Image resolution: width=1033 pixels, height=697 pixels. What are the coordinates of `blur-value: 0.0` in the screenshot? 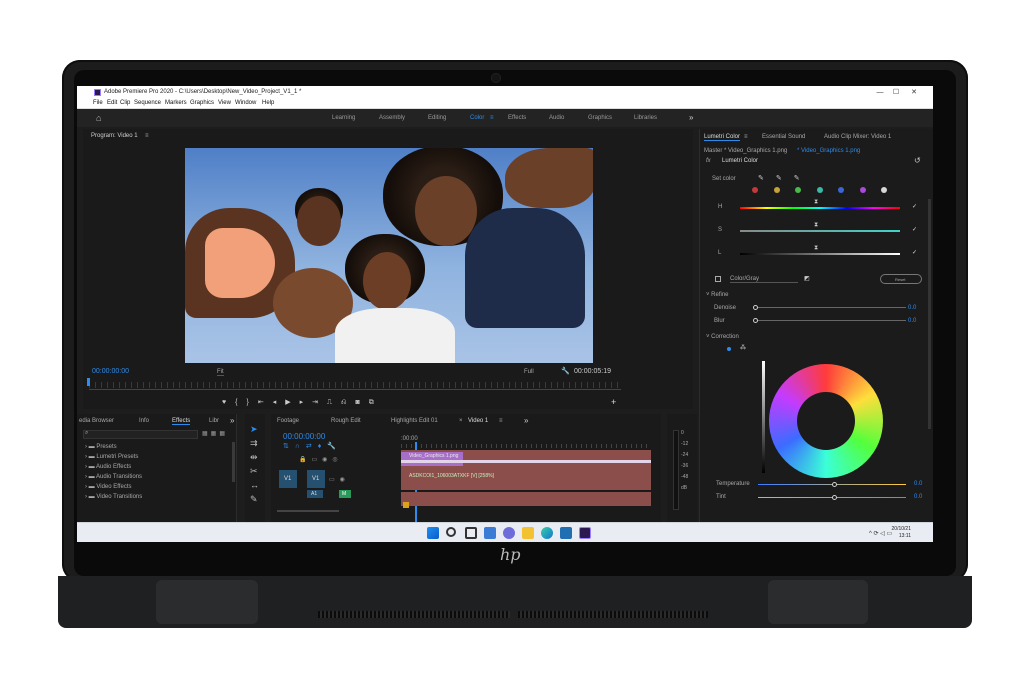 It's located at (912, 321).